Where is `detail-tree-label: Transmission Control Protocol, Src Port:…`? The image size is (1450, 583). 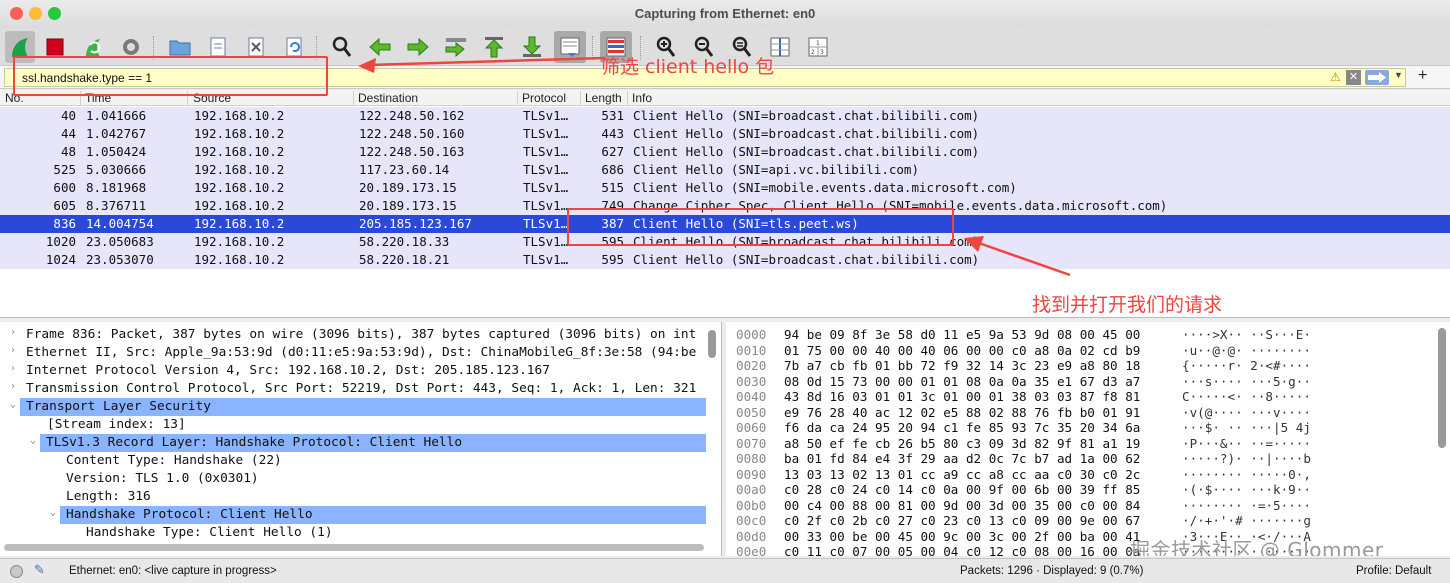 detail-tree-label: Transmission Control Protocol, Src Port:… is located at coordinates (361, 388).